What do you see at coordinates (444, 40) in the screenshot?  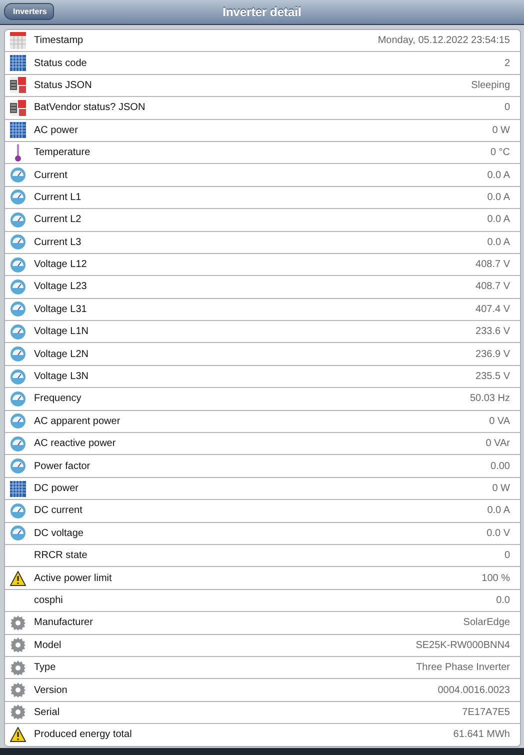 I see `row-value: Monday, 05.12.2022 23:54:15` at bounding box center [444, 40].